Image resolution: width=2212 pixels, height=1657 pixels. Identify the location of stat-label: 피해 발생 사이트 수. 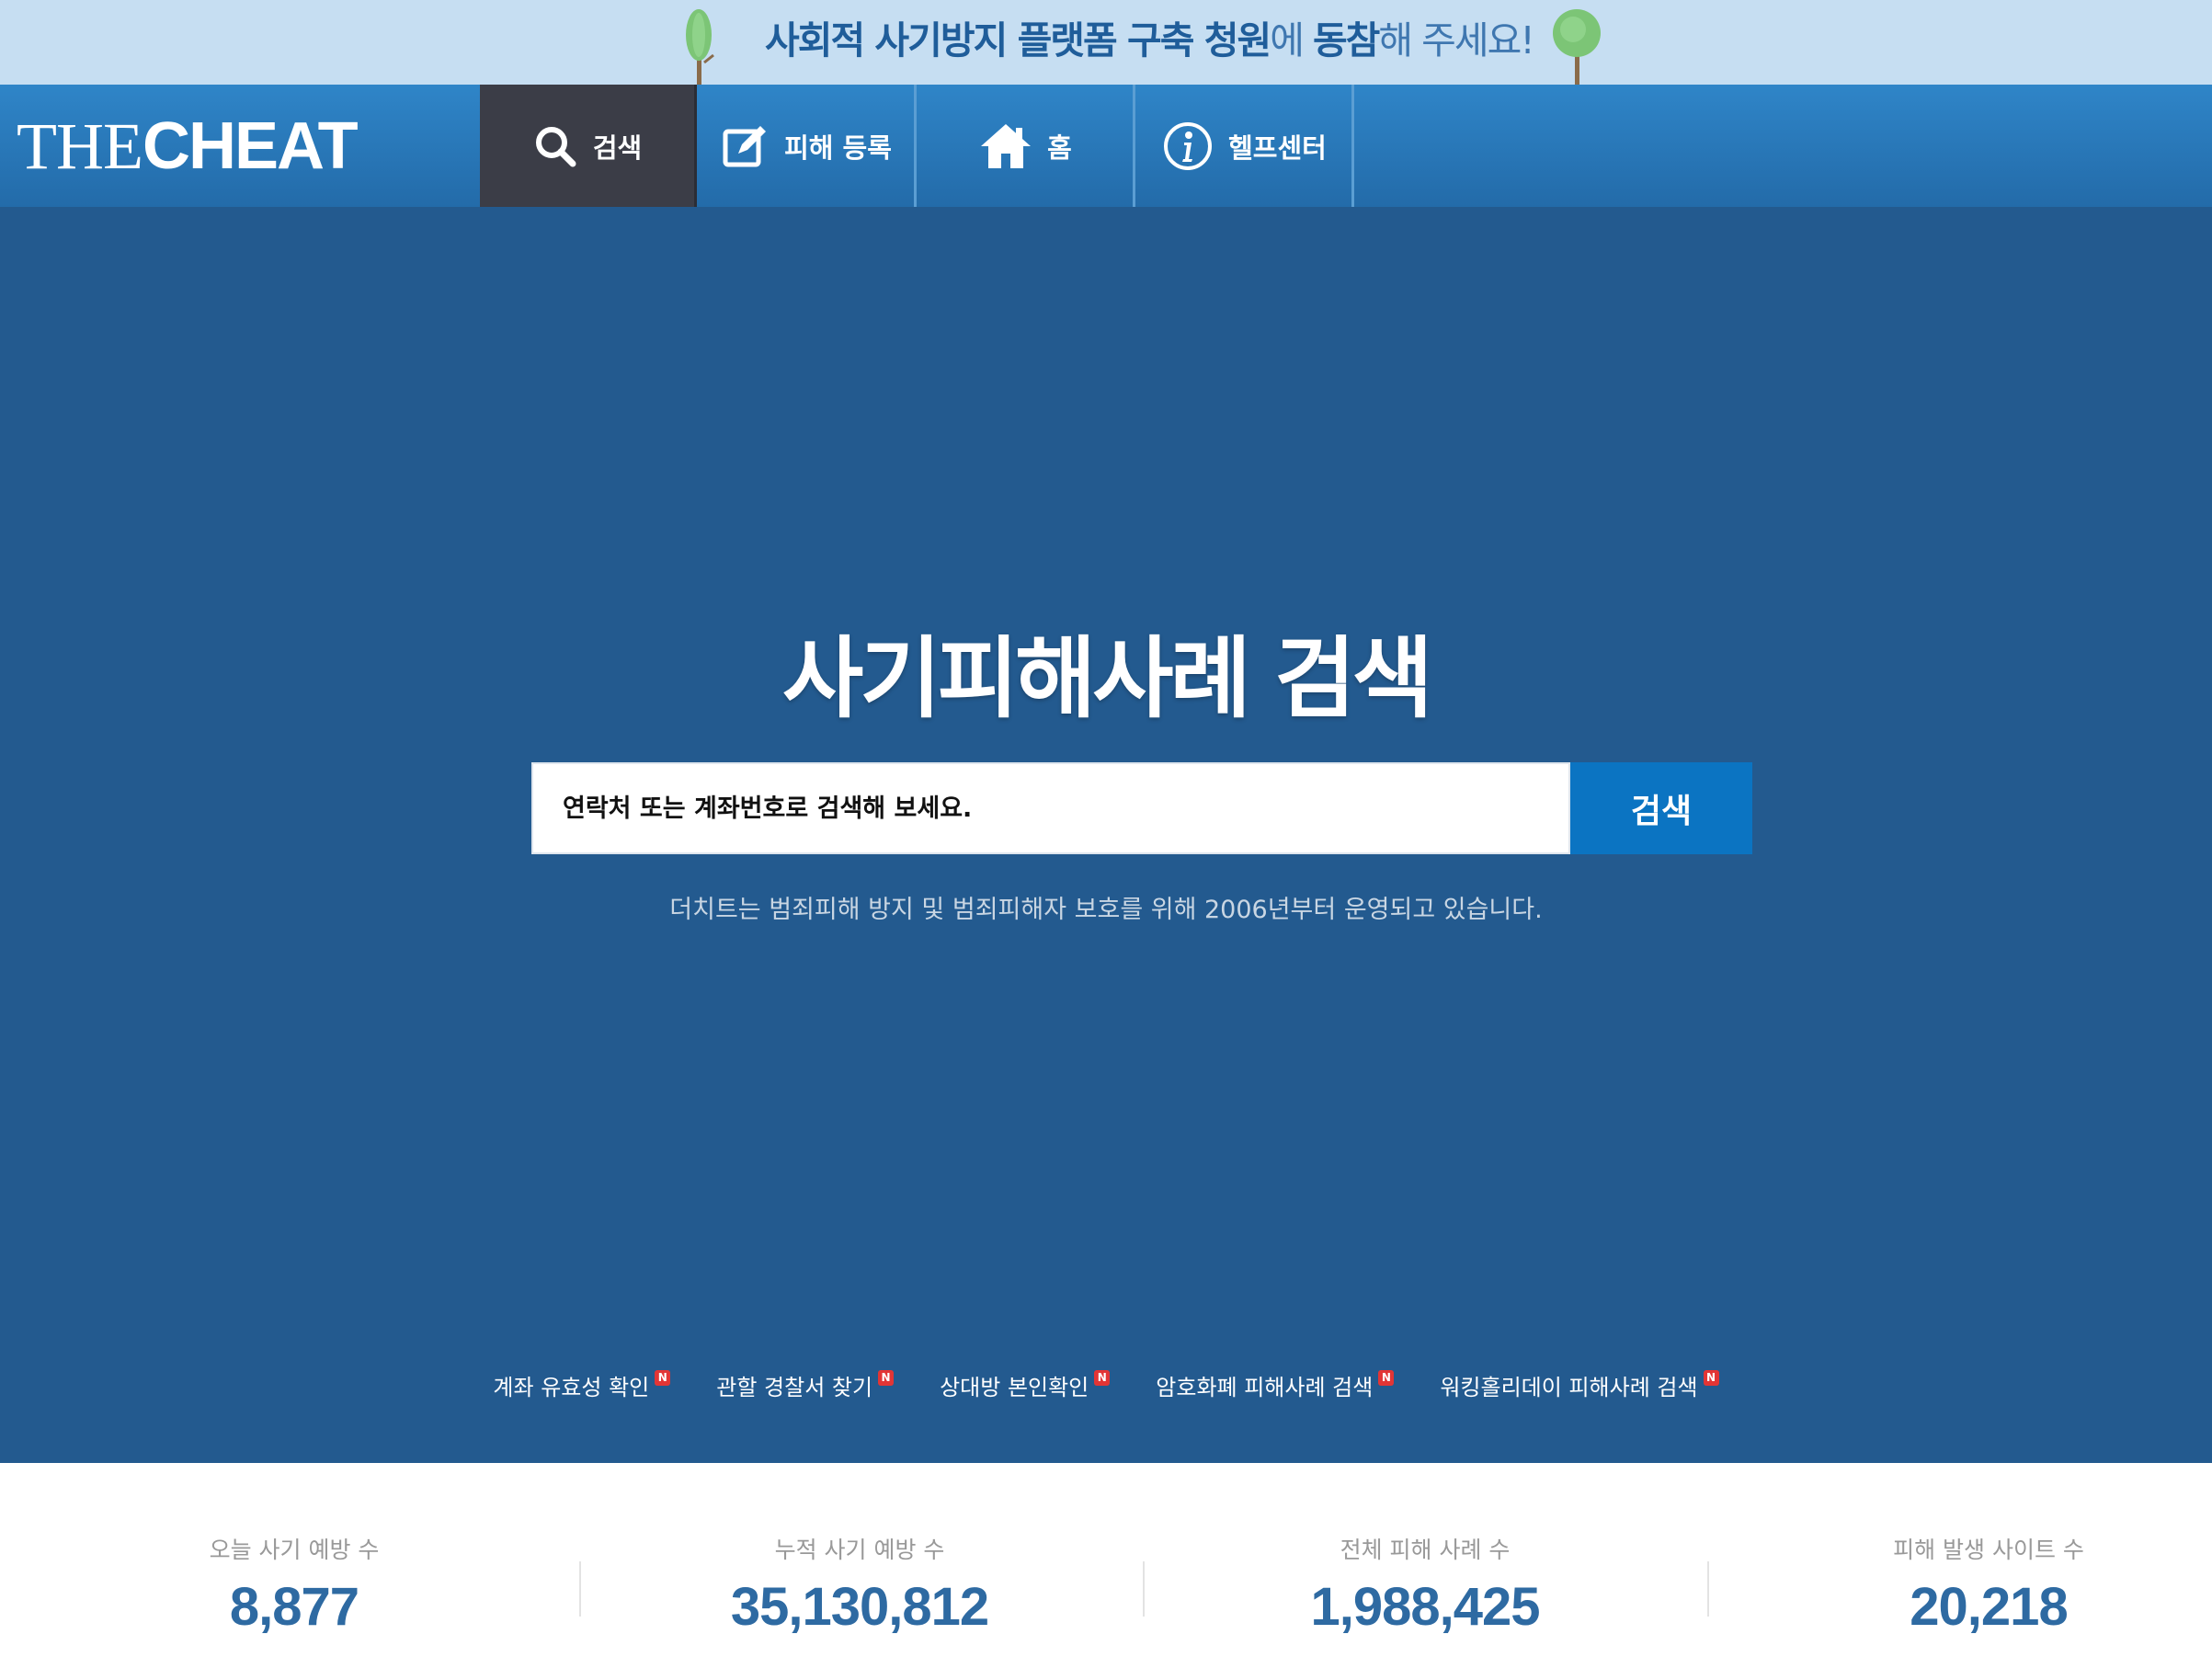
(1988, 1550).